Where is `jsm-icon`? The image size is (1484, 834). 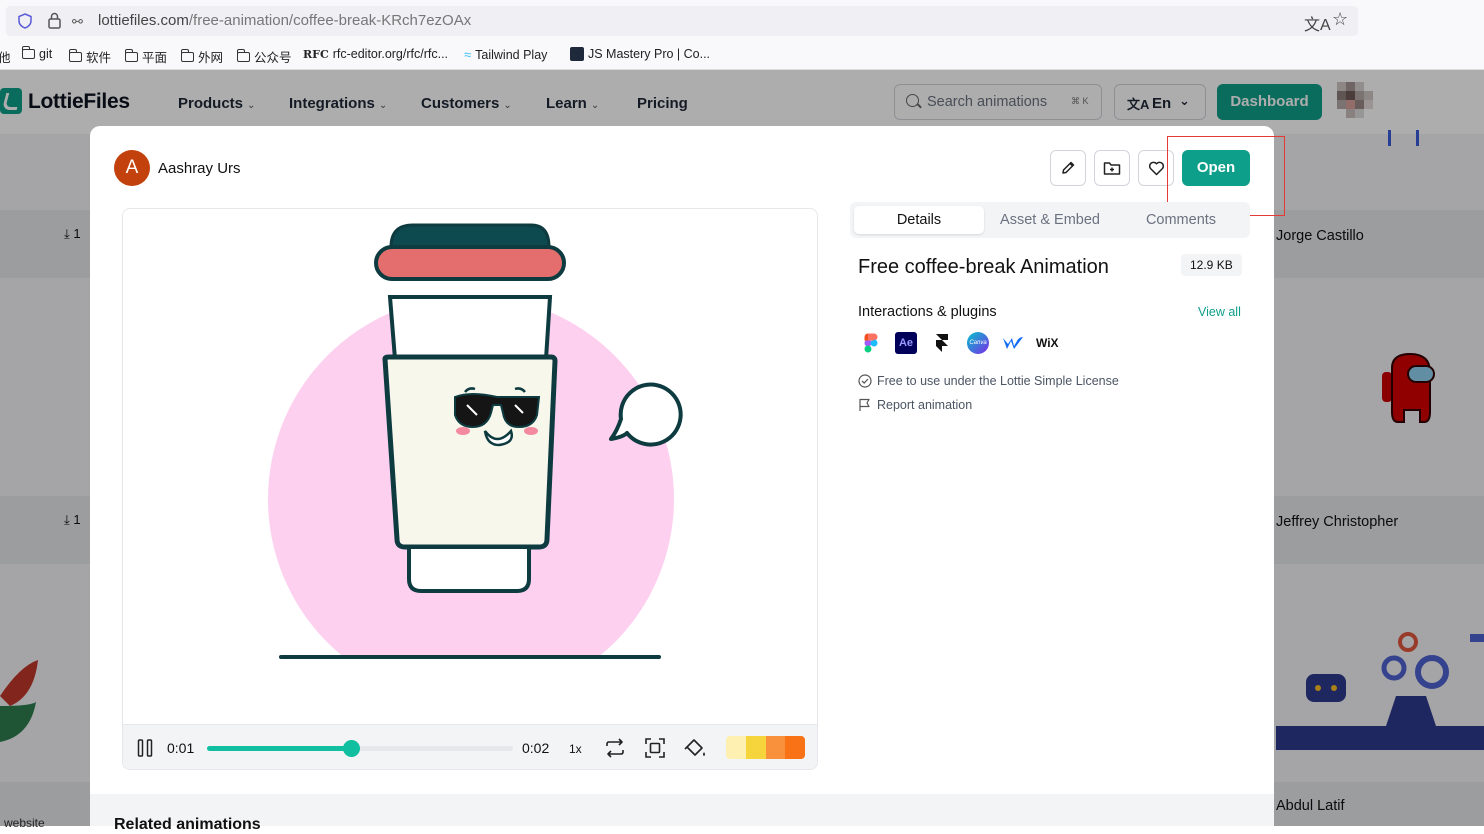
jsm-icon is located at coordinates (577, 54).